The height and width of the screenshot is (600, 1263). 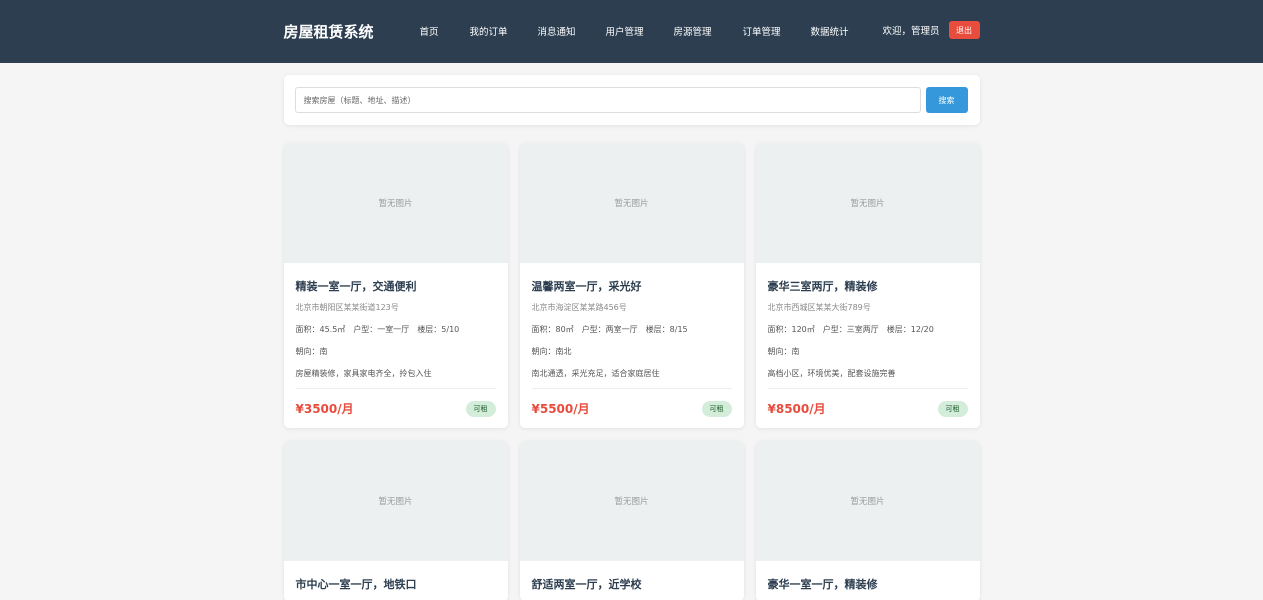 What do you see at coordinates (708, 31) in the screenshot?
I see `nav-listing-management: 房源管理` at bounding box center [708, 31].